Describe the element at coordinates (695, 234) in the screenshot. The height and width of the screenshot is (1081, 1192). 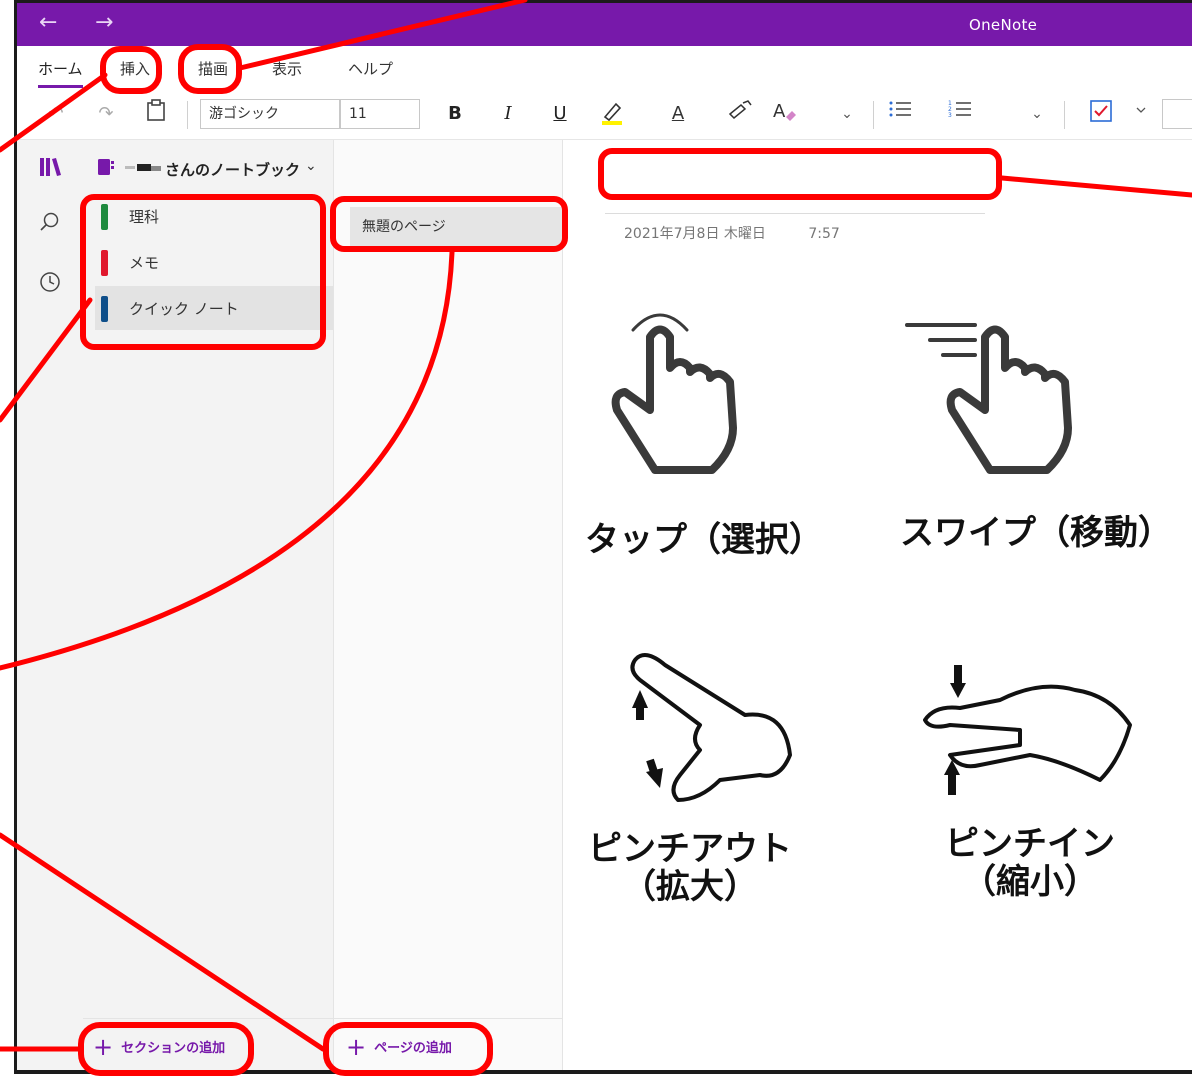
I see `page-date-text: 2021年7月8日 木曜日` at that location.